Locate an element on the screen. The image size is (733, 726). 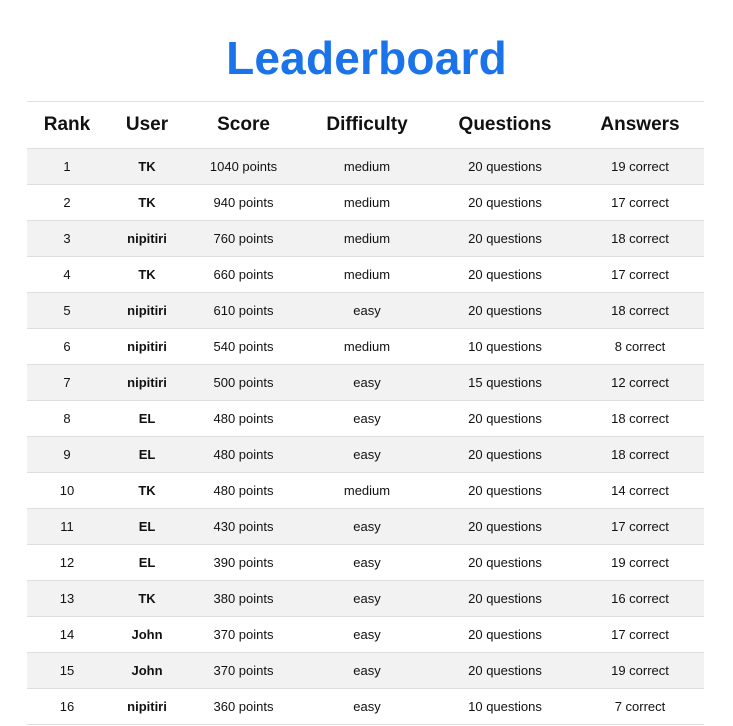
rank-cell: 12 is located at coordinates (67, 562).